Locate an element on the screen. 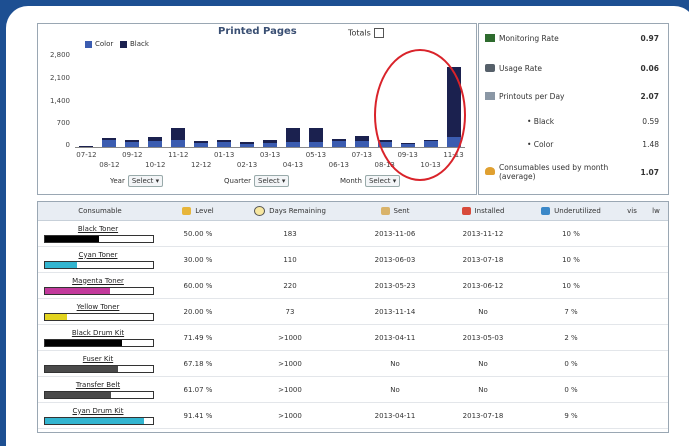 This screenshot has width=689, height=446. header-sent-label: Sent is located at coordinates (402, 211).